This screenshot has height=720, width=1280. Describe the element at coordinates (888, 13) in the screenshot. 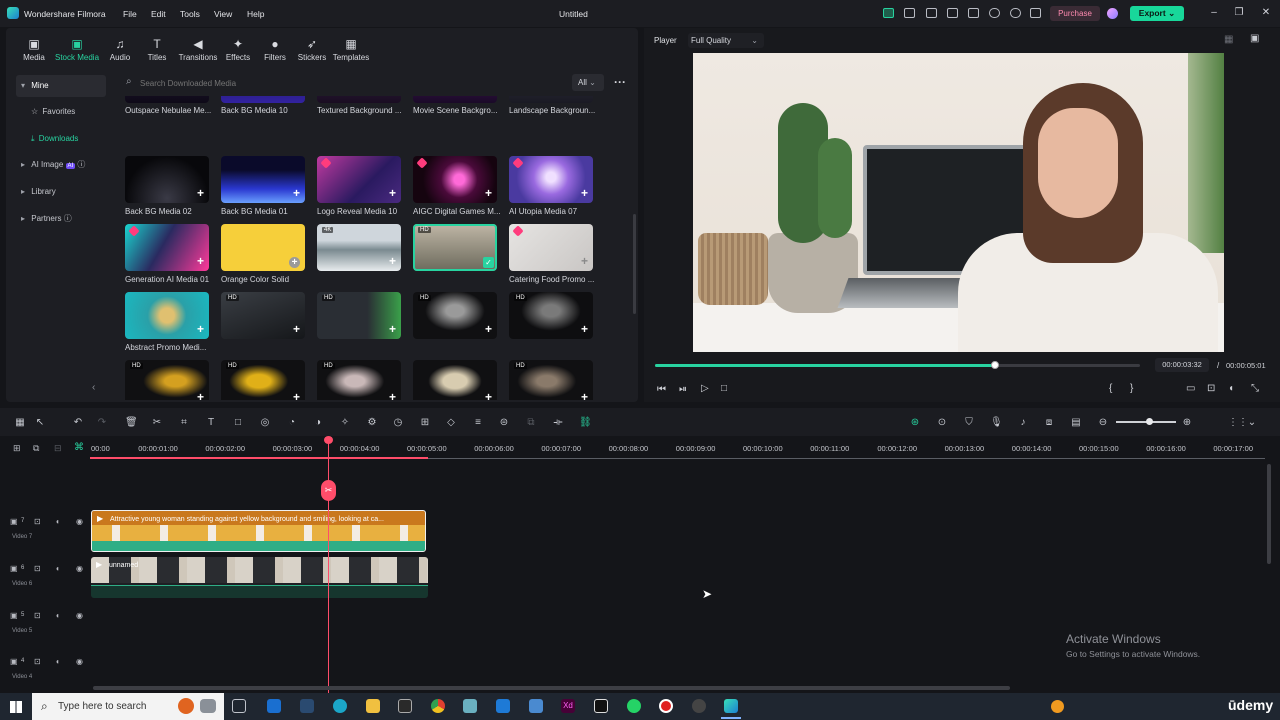

I see `gift-icon` at that location.